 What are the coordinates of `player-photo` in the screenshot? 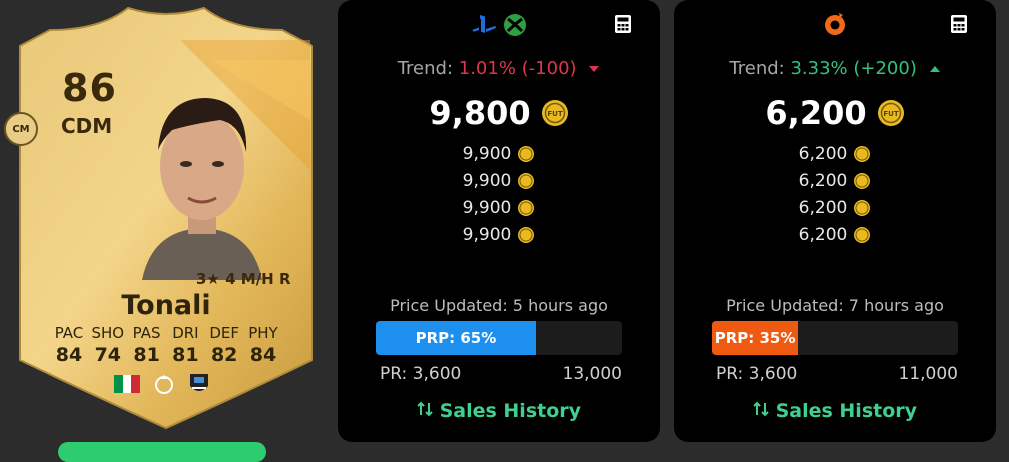 It's located at (202, 189).